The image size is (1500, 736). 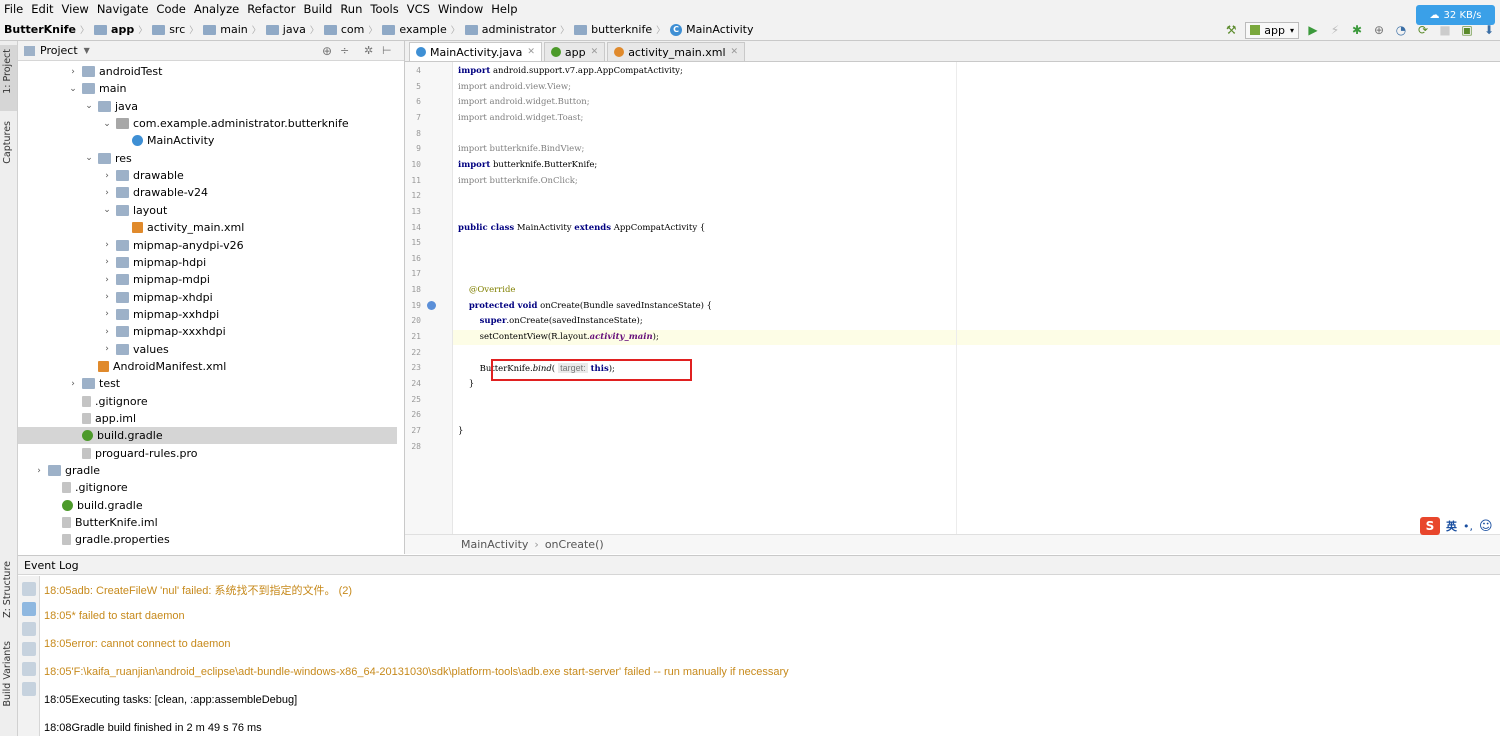 What do you see at coordinates (28, 669) in the screenshot?
I see `filter-icon` at bounding box center [28, 669].